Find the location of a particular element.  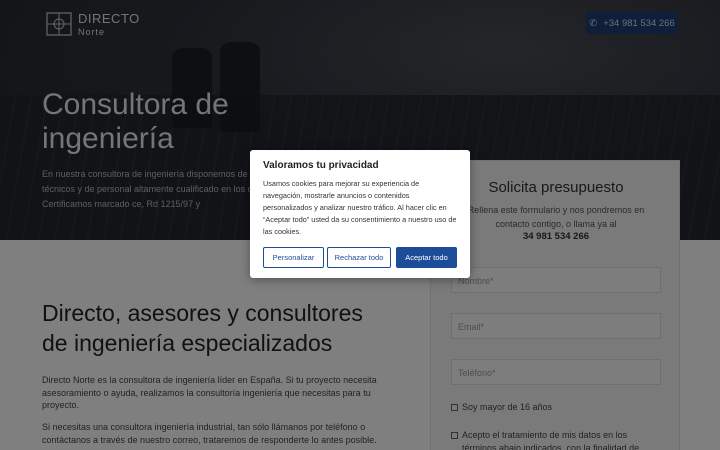

customize-button: Personalizar is located at coordinates (293, 257).